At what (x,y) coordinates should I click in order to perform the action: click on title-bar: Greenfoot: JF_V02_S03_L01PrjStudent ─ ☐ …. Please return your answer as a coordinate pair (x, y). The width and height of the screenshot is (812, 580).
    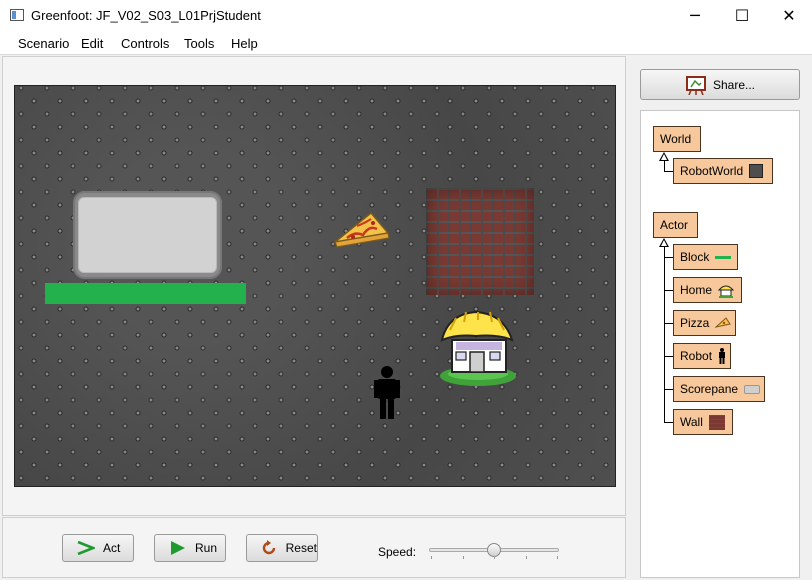
    Looking at the image, I should click on (406, 15).